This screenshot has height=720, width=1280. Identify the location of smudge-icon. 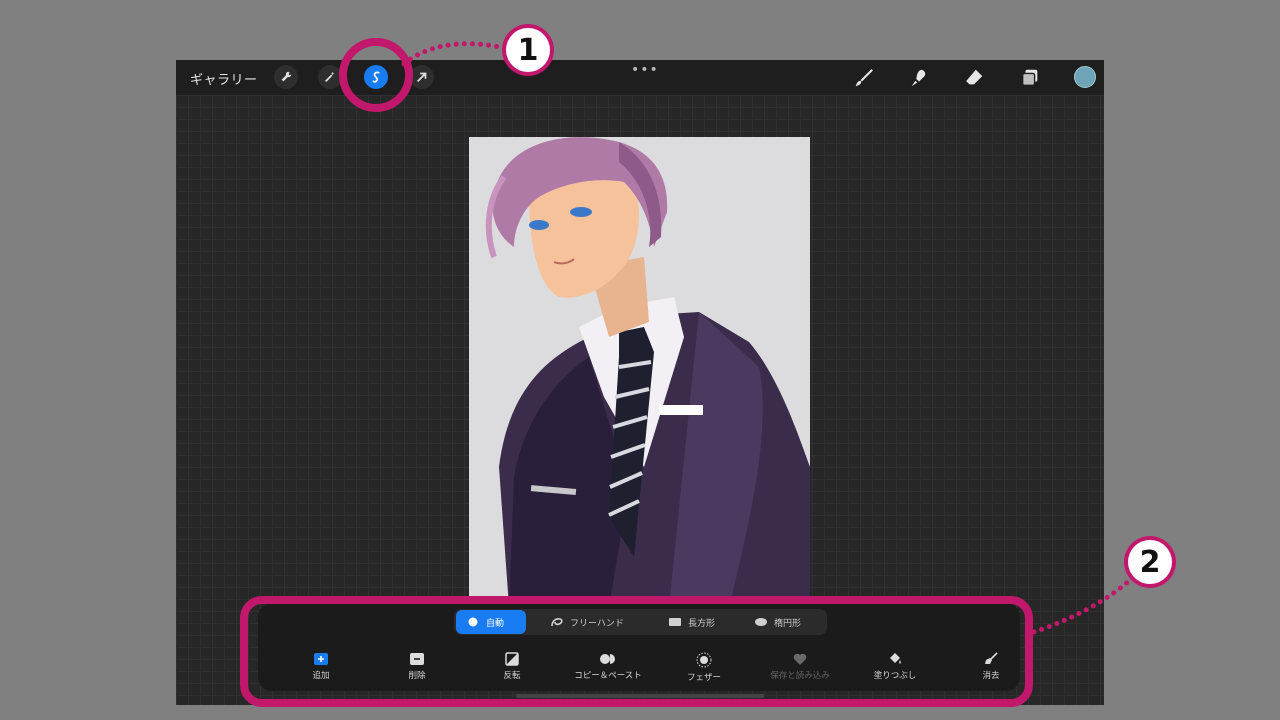
(919, 78).